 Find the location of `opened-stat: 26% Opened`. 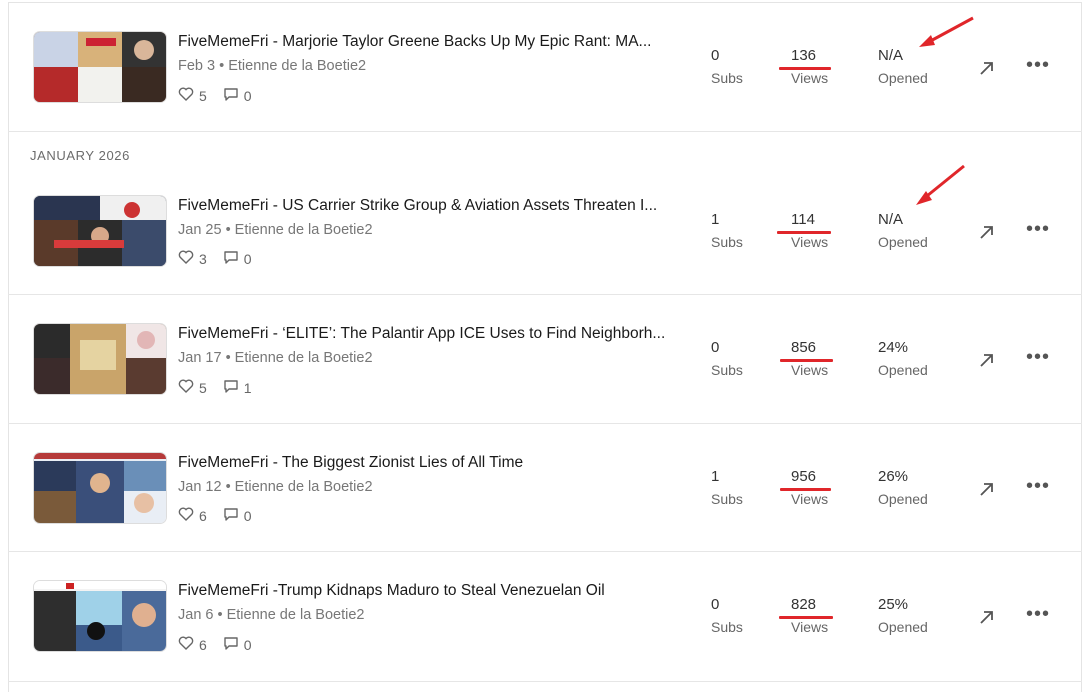

opened-stat: 26% Opened is located at coordinates (903, 487).